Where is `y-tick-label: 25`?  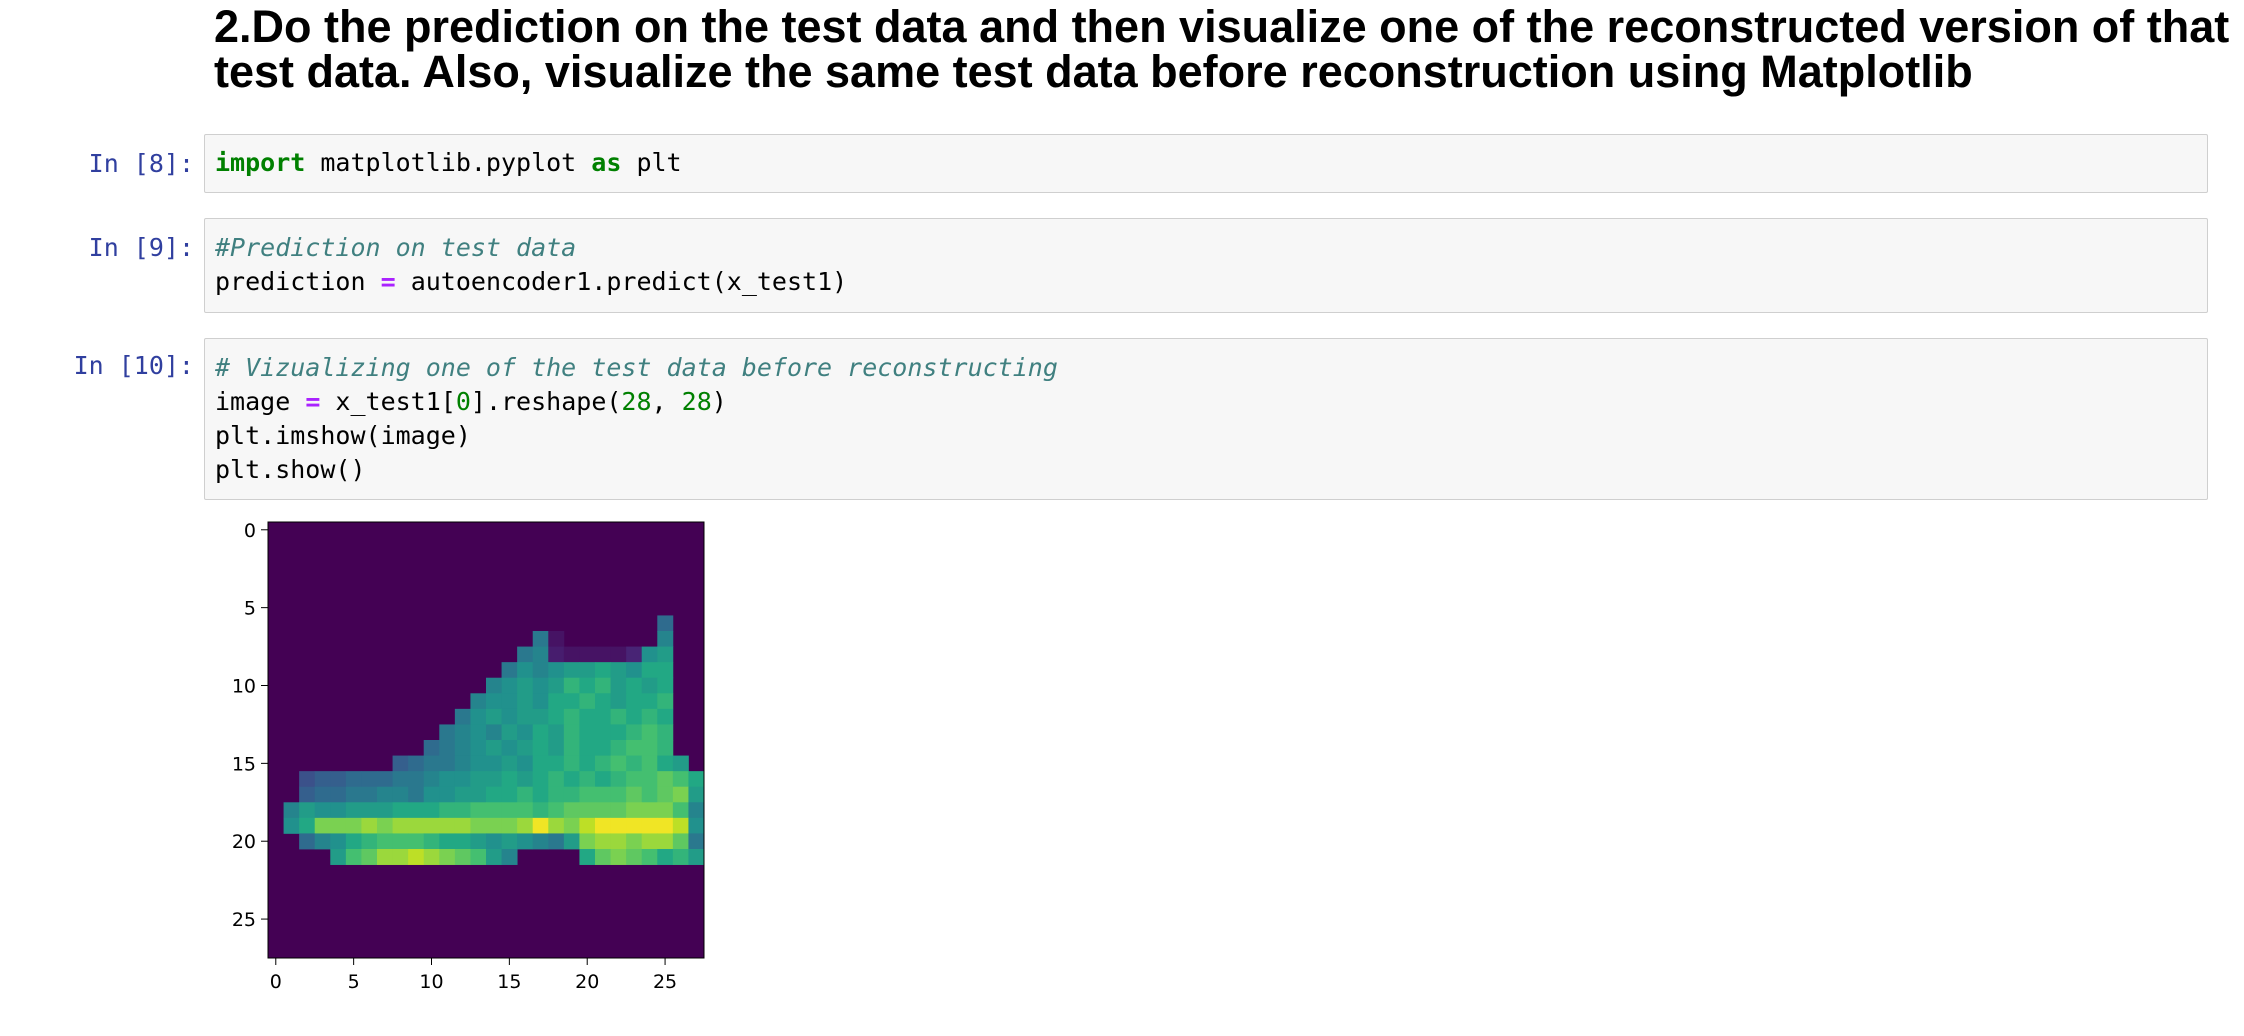 y-tick-label: 25 is located at coordinates (244, 920).